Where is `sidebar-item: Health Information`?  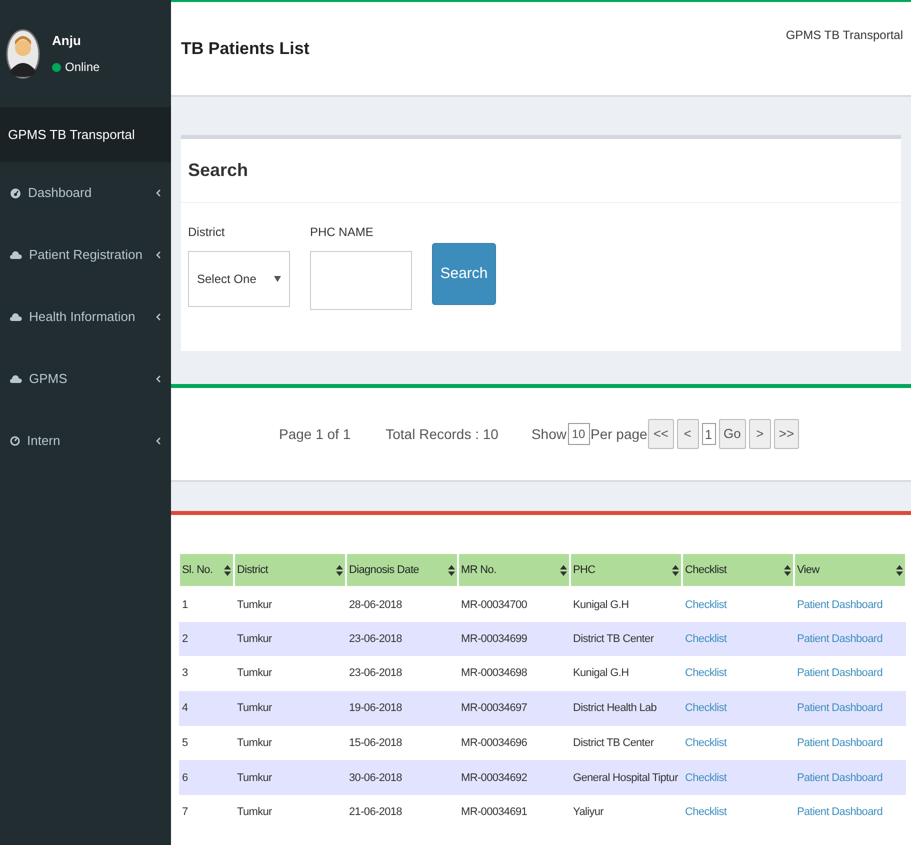 sidebar-item: Health Information is located at coordinates (85, 317).